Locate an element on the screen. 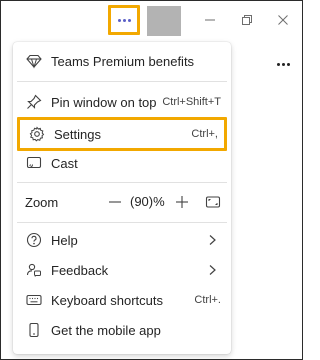 This screenshot has width=320, height=360. close-icon is located at coordinates (283, 20).